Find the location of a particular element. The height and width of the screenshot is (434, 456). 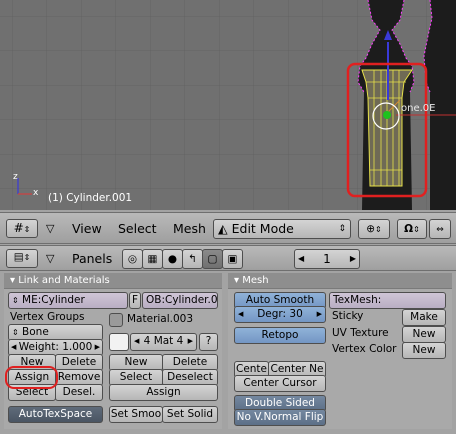

uv-texture-label: UV Texture is located at coordinates (360, 333).